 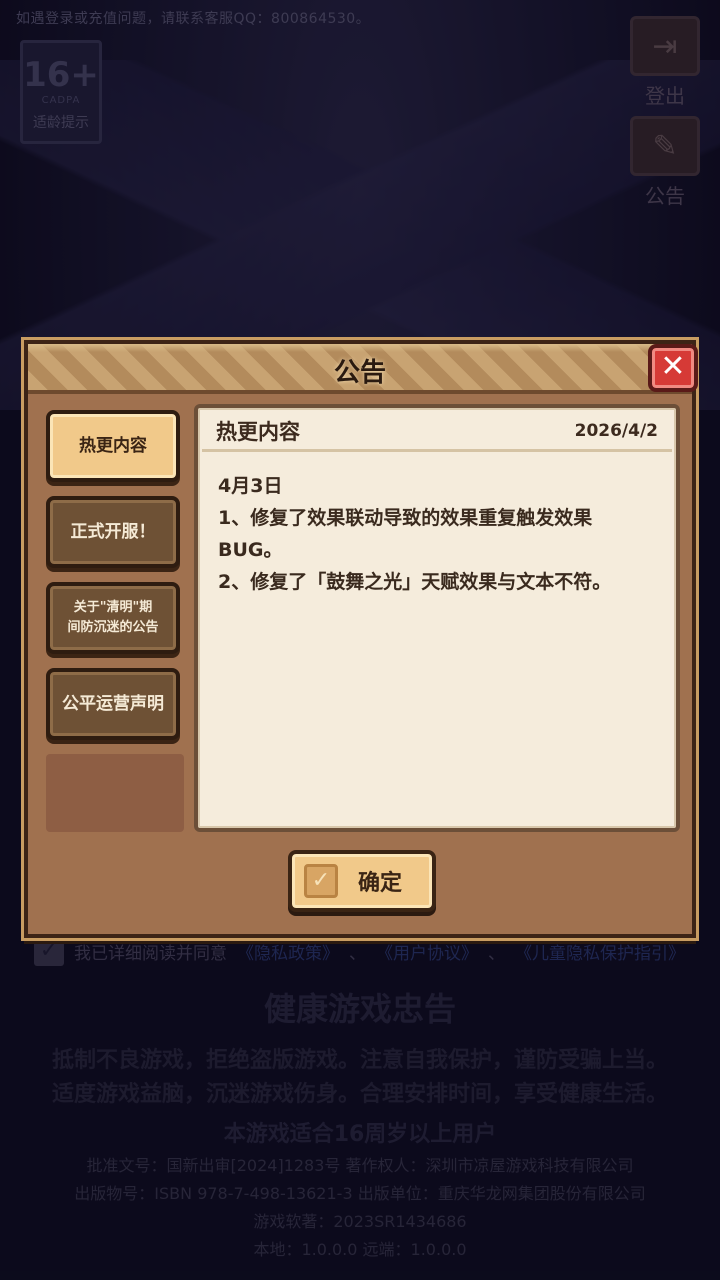 What do you see at coordinates (616, 430) in the screenshot?
I see `content-date: 2026/4/2` at bounding box center [616, 430].